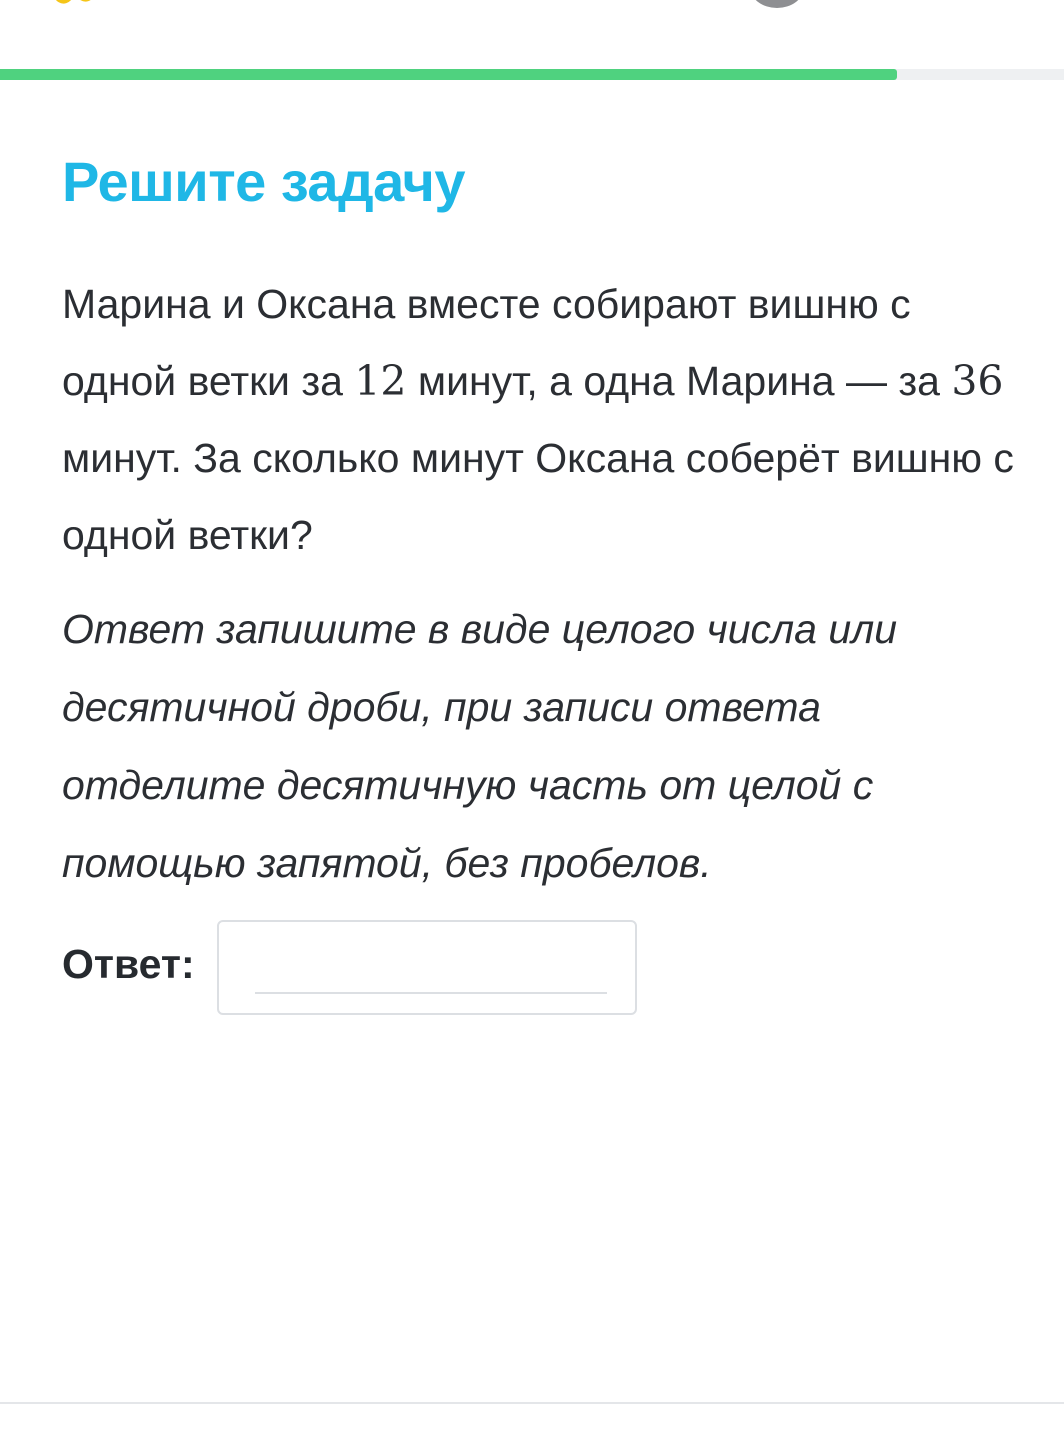 The height and width of the screenshot is (1434, 1064). Describe the element at coordinates (430, 993) in the screenshot. I see `answer-input-underline` at that location.